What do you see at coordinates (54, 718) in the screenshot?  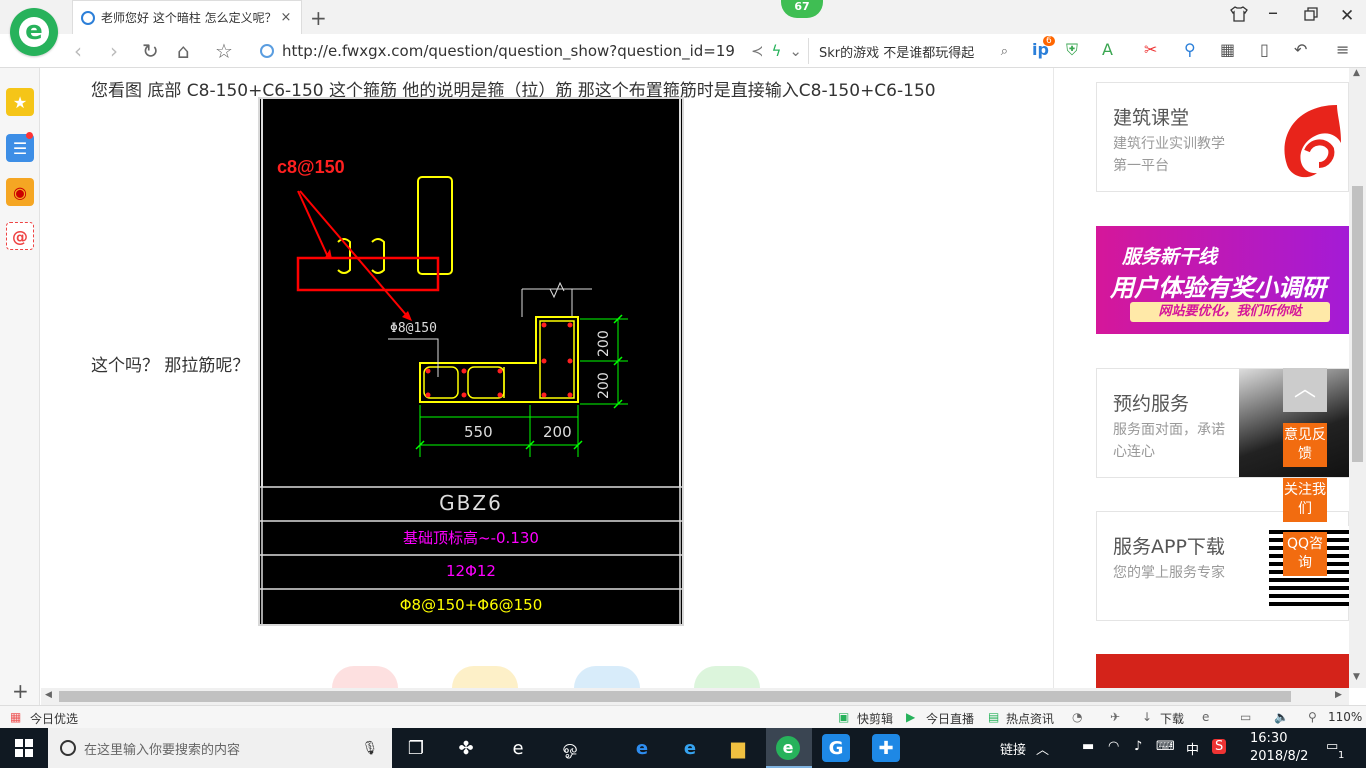 I see `today-picks-link: 今日优选` at bounding box center [54, 718].